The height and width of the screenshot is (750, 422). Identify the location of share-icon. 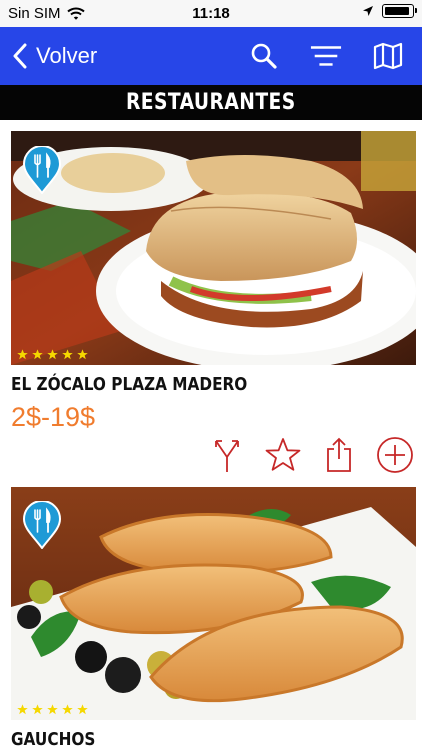
(339, 455).